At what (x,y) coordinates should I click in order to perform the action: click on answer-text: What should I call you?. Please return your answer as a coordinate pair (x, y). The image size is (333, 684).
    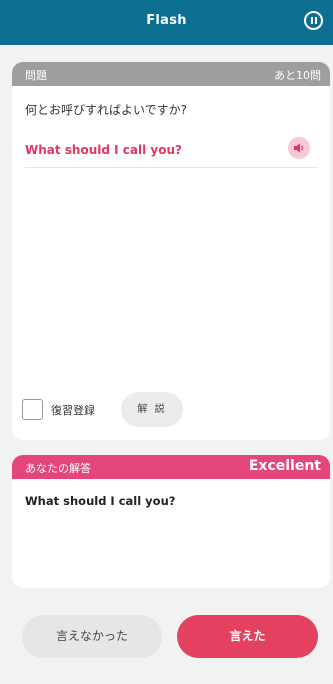
    Looking at the image, I should click on (100, 501).